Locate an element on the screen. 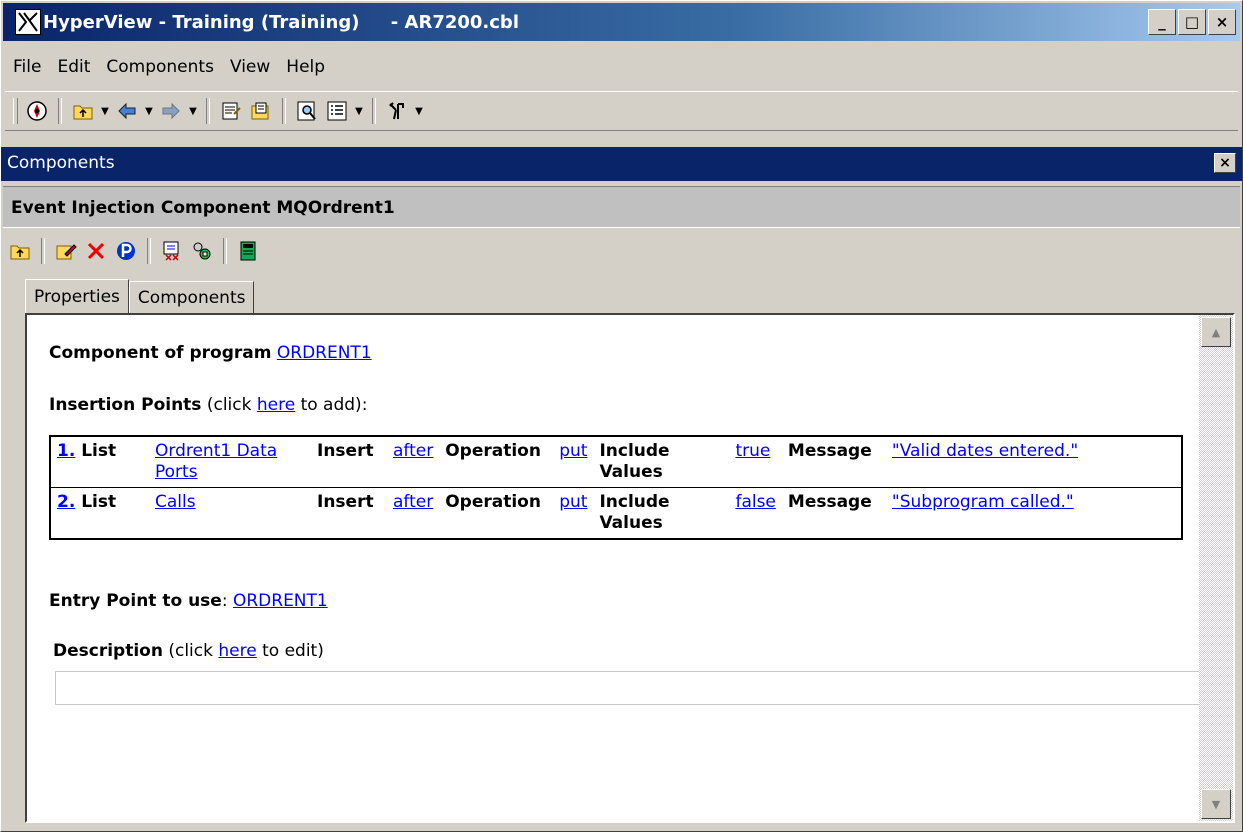 This screenshot has height=832, width=1243. component-toolbar is located at coordinates (134, 251).